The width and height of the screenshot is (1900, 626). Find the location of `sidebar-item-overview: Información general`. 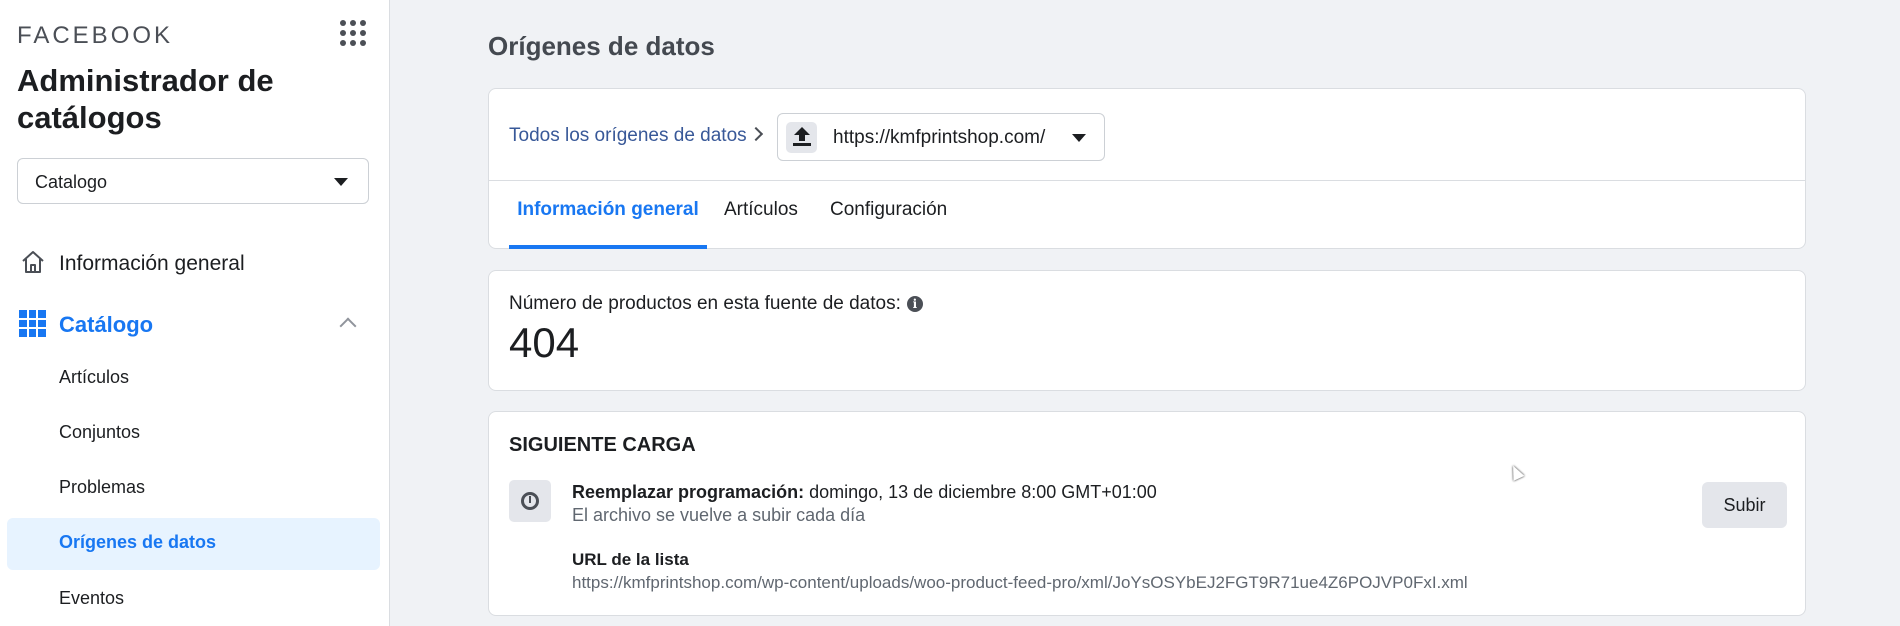

sidebar-item-overview: Información general is located at coordinates (195, 263).